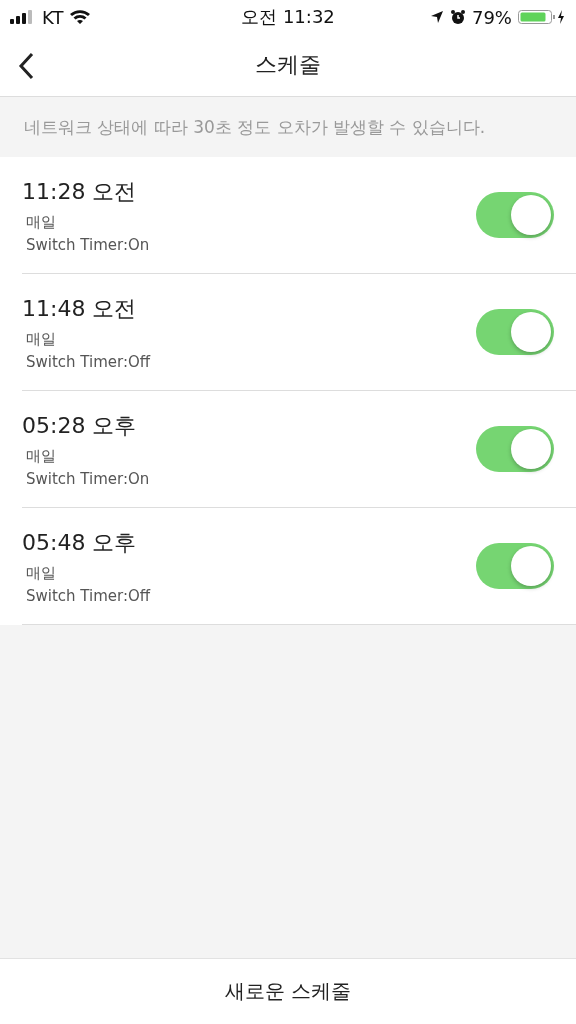 This screenshot has width=576, height=1024. What do you see at coordinates (53, 17) in the screenshot?
I see `carrier-name: KT` at bounding box center [53, 17].